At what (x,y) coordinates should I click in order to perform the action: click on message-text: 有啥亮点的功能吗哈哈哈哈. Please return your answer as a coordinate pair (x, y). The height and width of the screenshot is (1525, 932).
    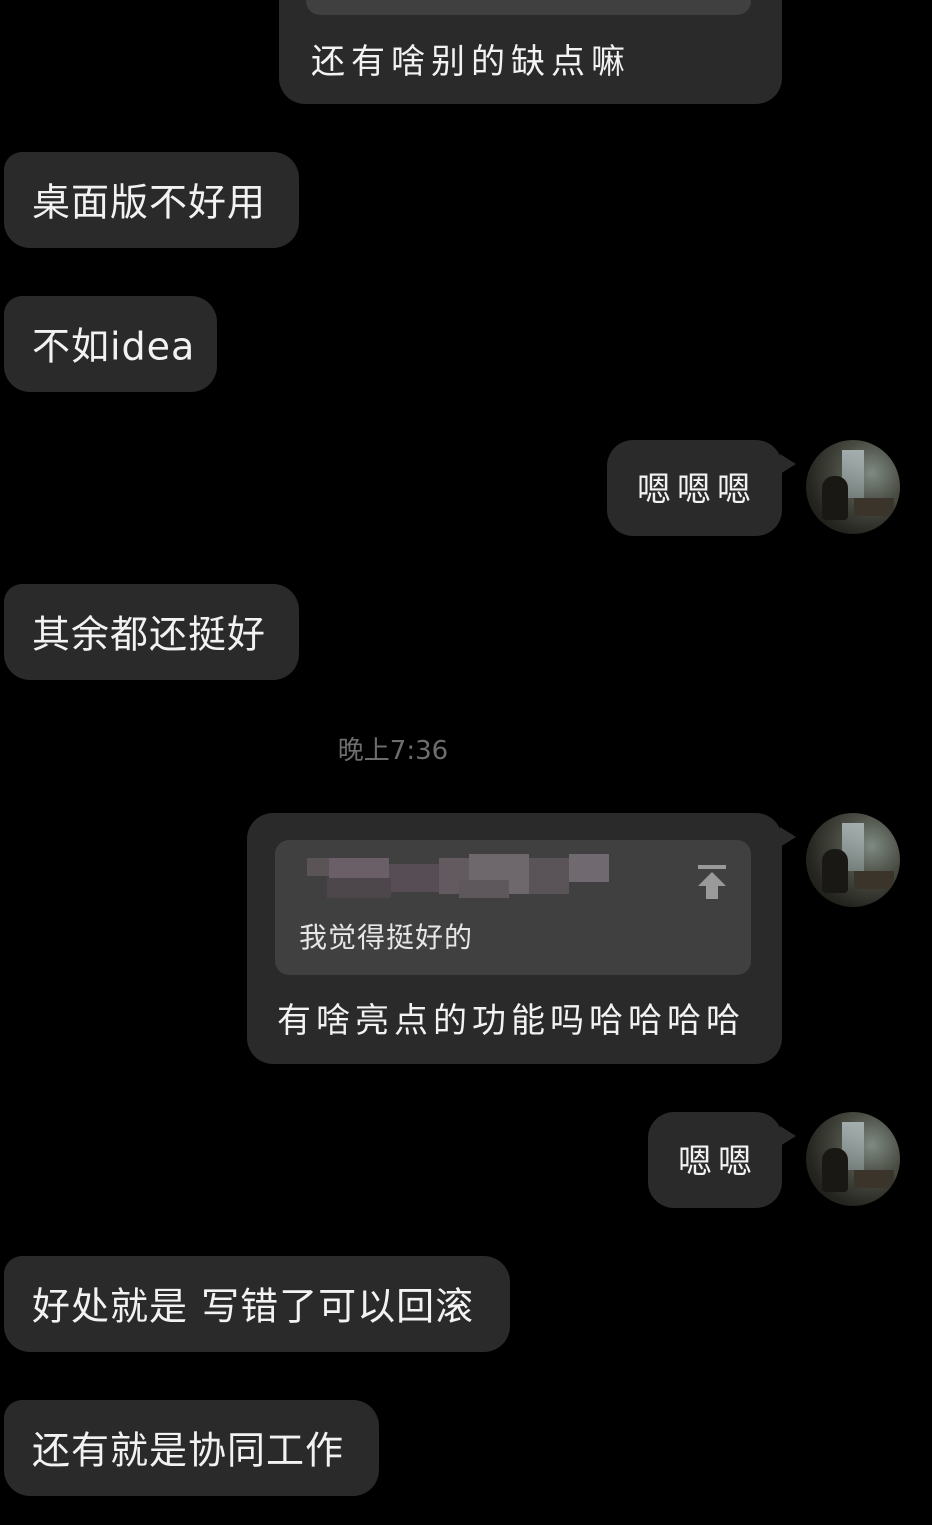
    Looking at the image, I should click on (511, 1021).